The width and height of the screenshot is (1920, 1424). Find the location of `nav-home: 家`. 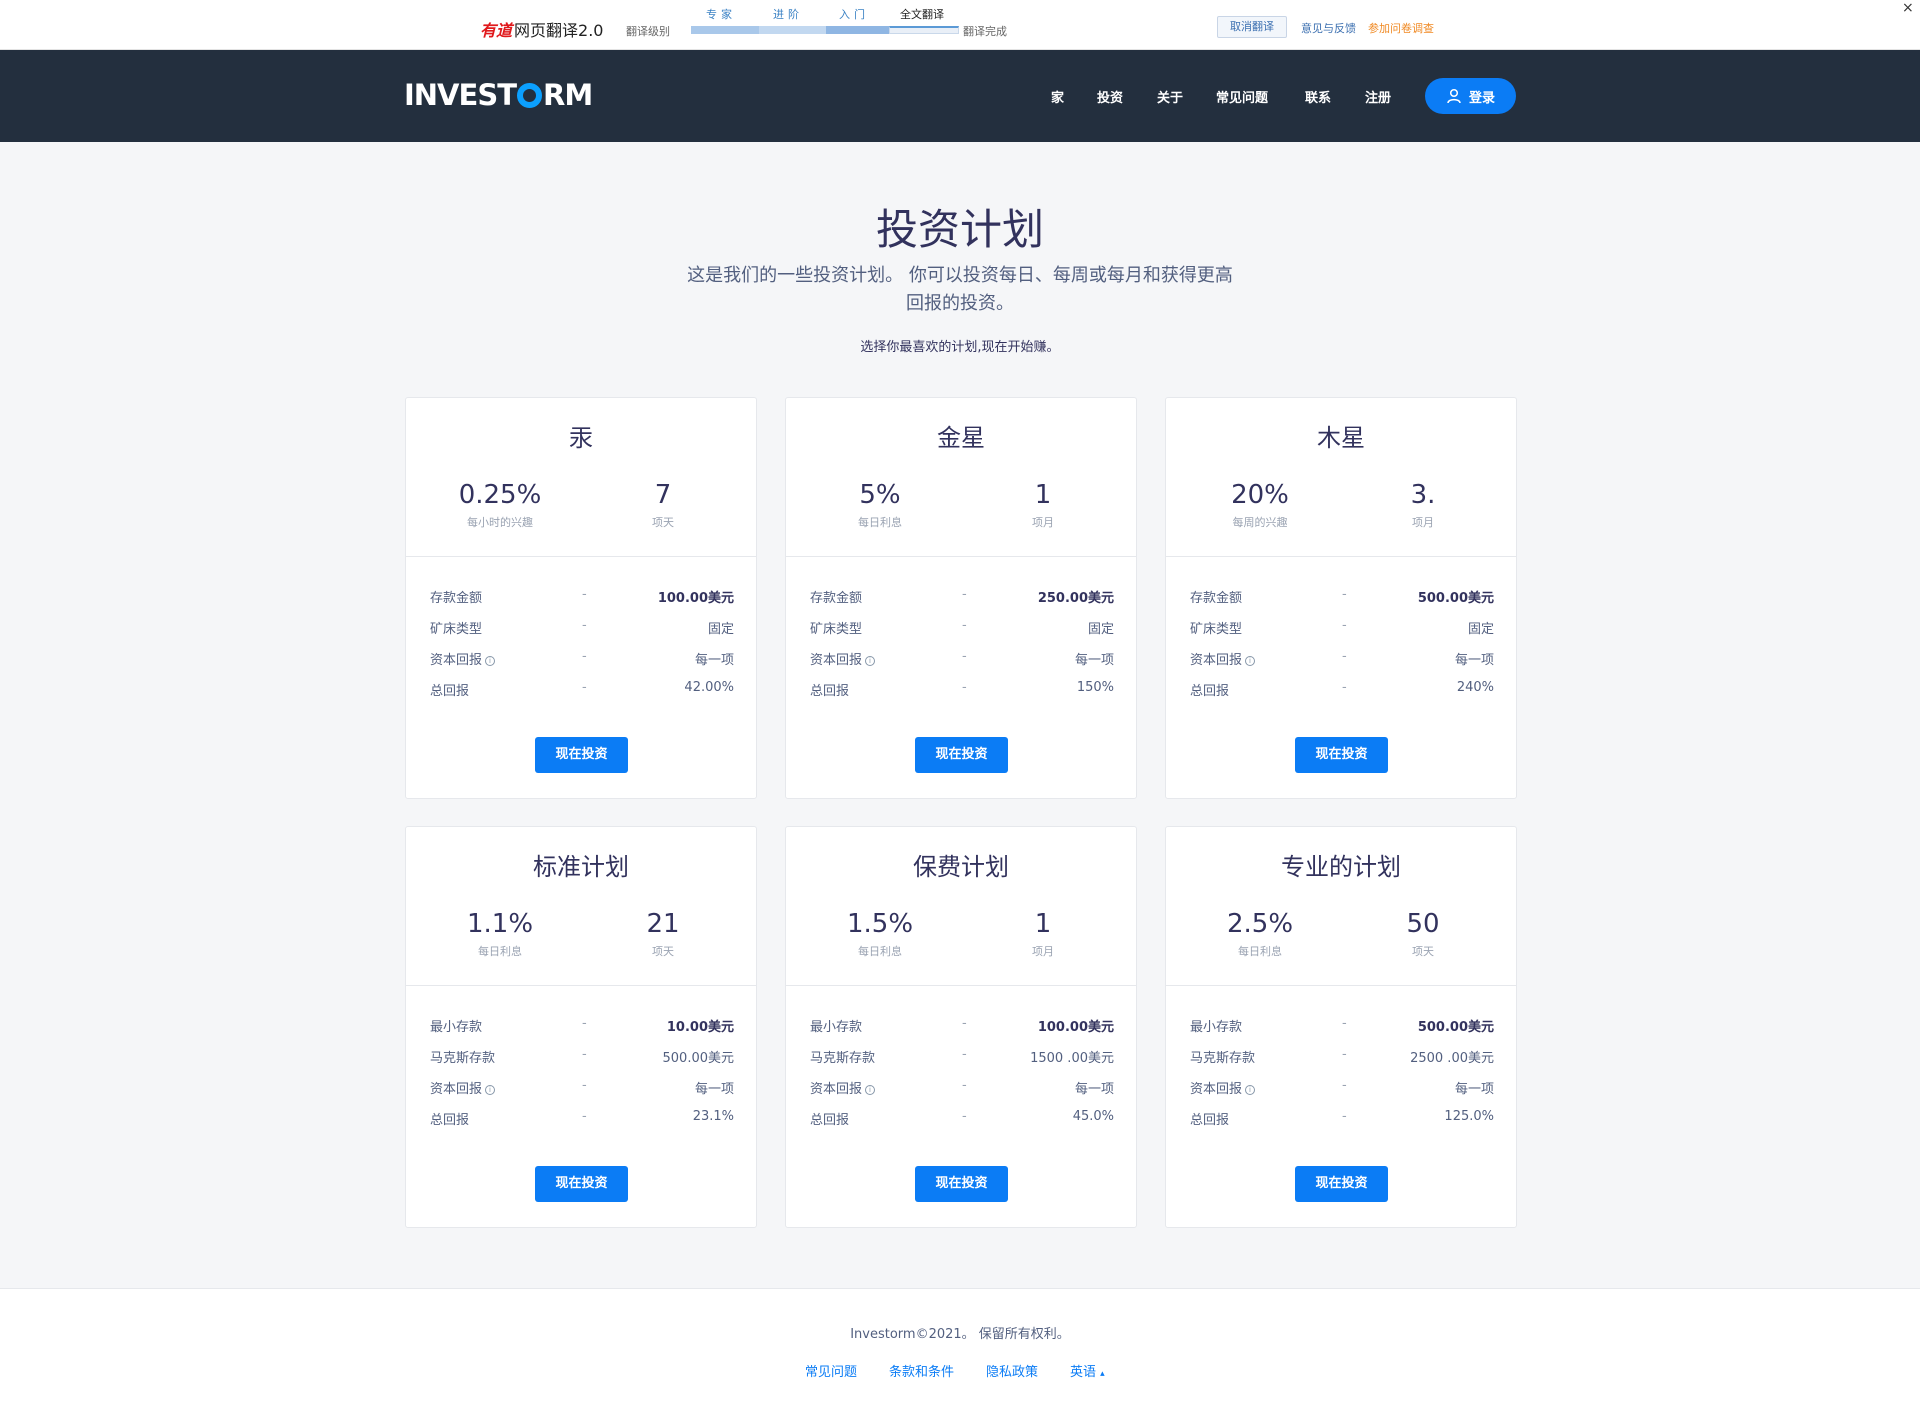

nav-home: 家 is located at coordinates (1057, 96).